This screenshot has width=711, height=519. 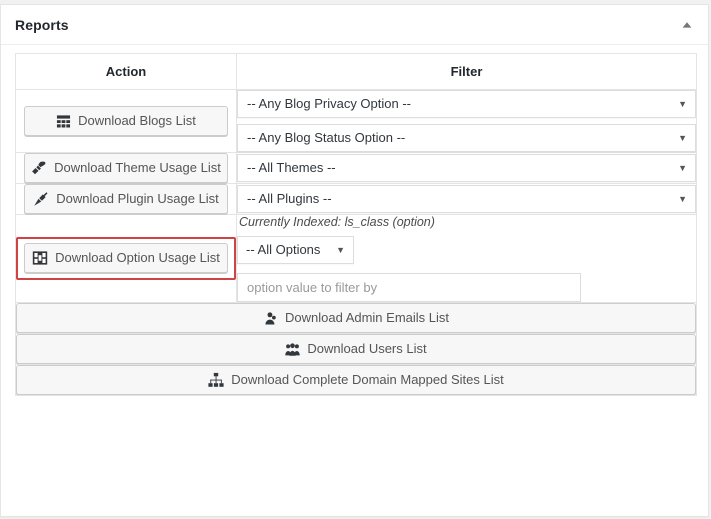 What do you see at coordinates (291, 167) in the screenshot?
I see `themes-select-value: -- All Themes --` at bounding box center [291, 167].